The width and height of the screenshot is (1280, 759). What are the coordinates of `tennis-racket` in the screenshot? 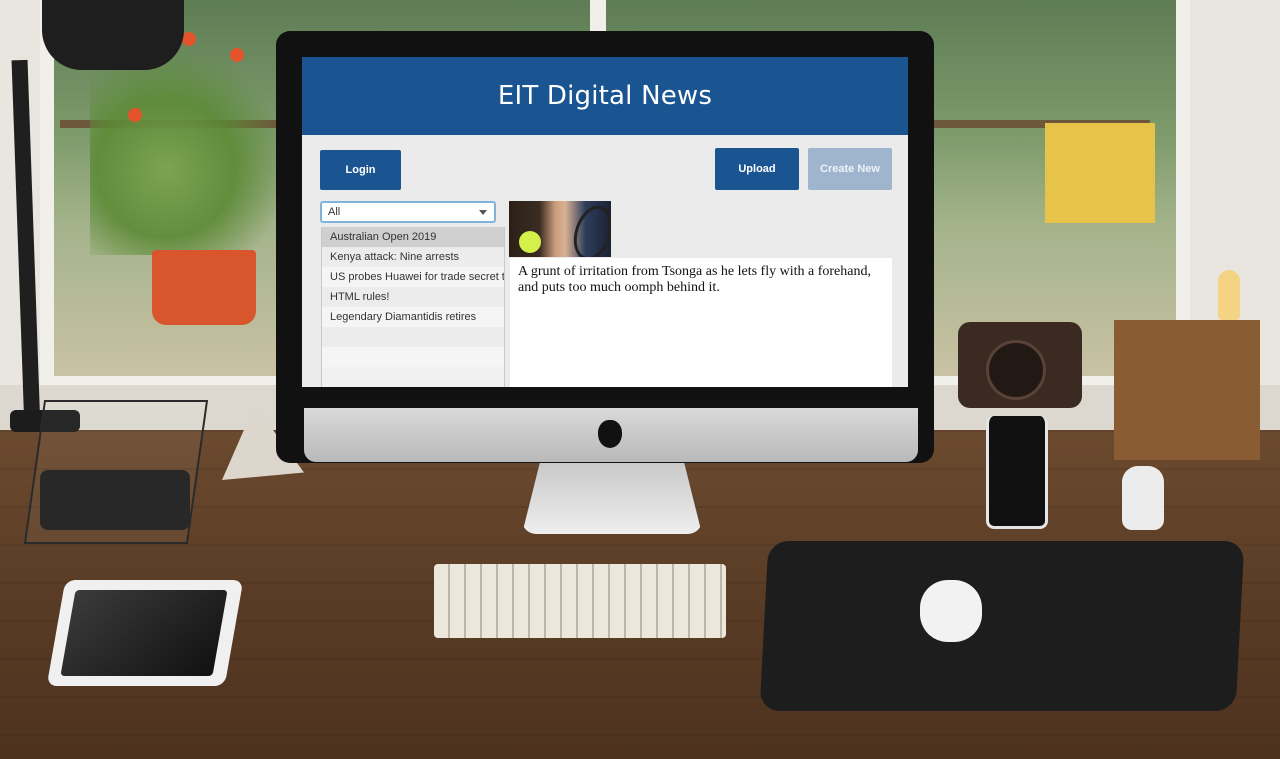 It's located at (589, 229).